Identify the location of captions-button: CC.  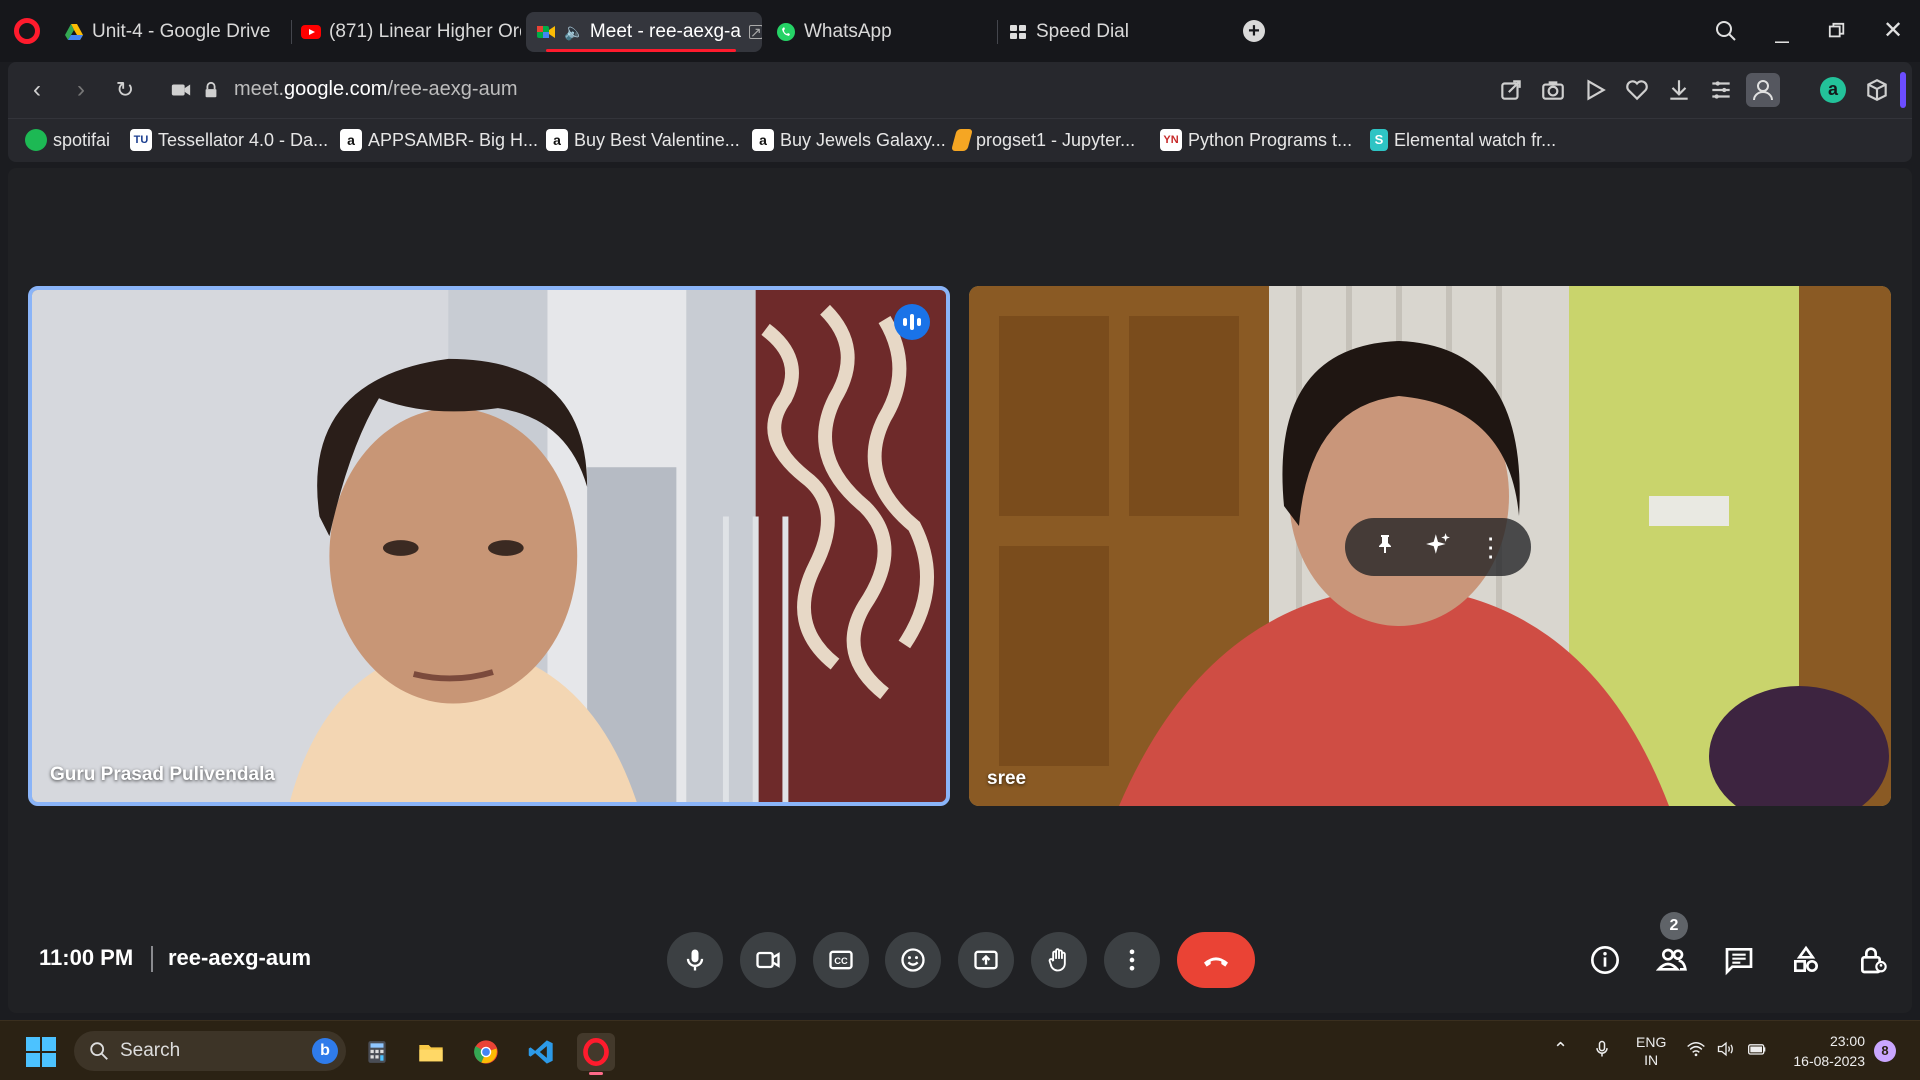
(841, 960).